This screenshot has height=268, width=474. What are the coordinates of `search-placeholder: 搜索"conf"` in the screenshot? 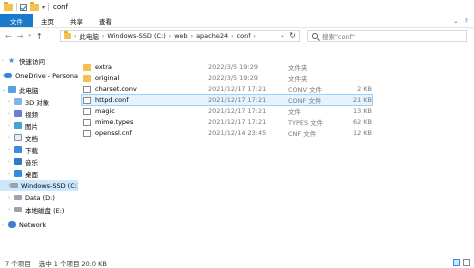 It's located at (338, 37).